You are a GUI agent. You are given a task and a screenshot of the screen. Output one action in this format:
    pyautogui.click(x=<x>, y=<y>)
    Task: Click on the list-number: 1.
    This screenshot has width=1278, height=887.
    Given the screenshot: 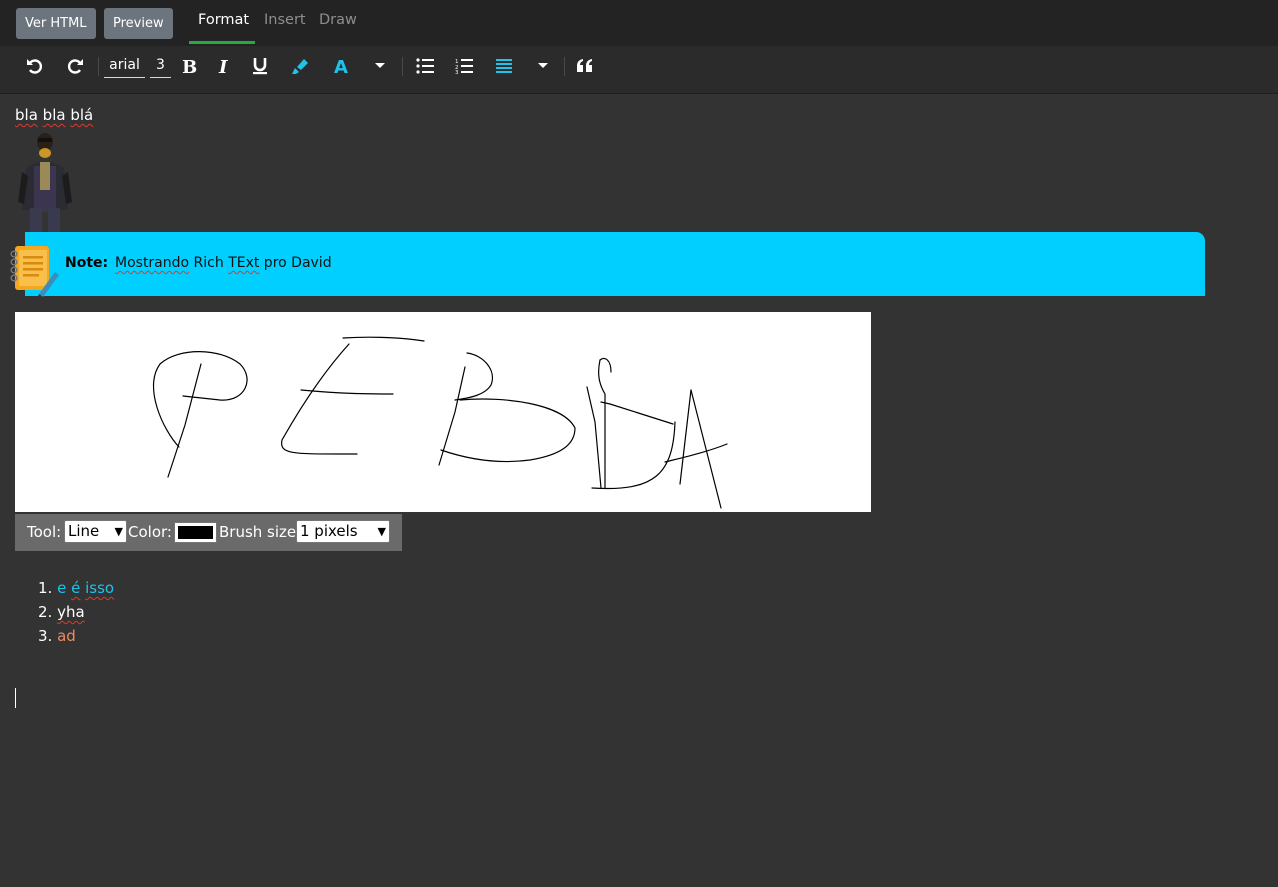 What is the action you would take?
    pyautogui.click(x=45, y=588)
    